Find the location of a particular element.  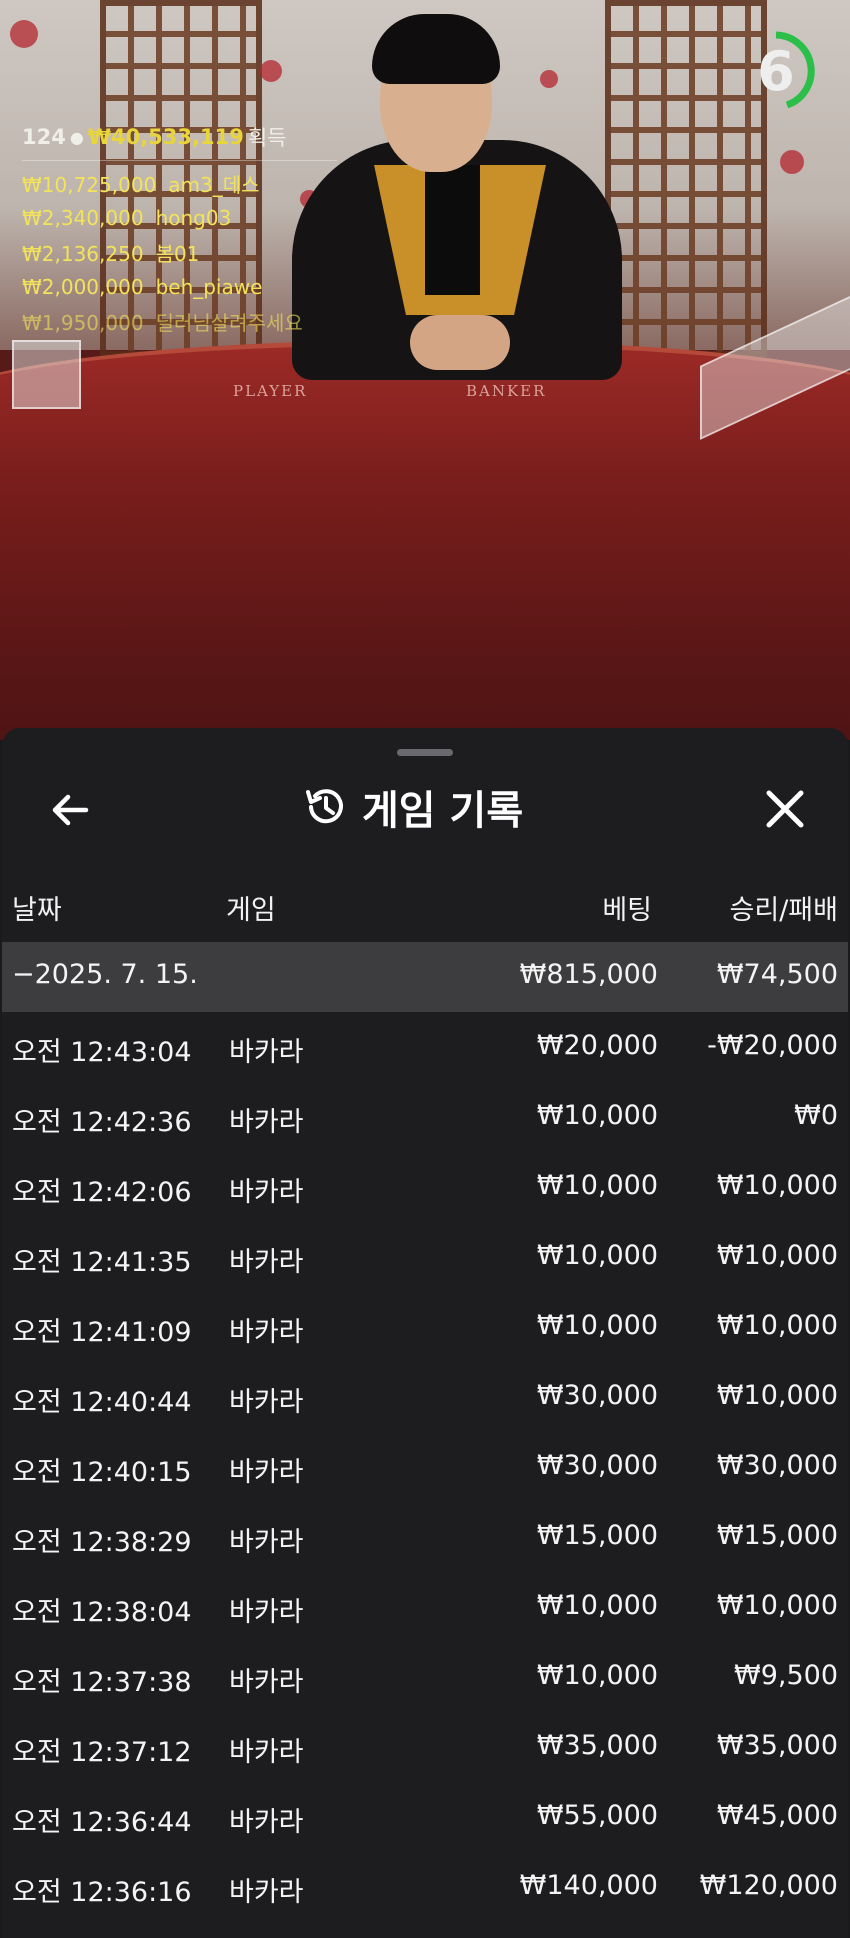

row-result: ₩45,000 is located at coordinates (777, 1815).